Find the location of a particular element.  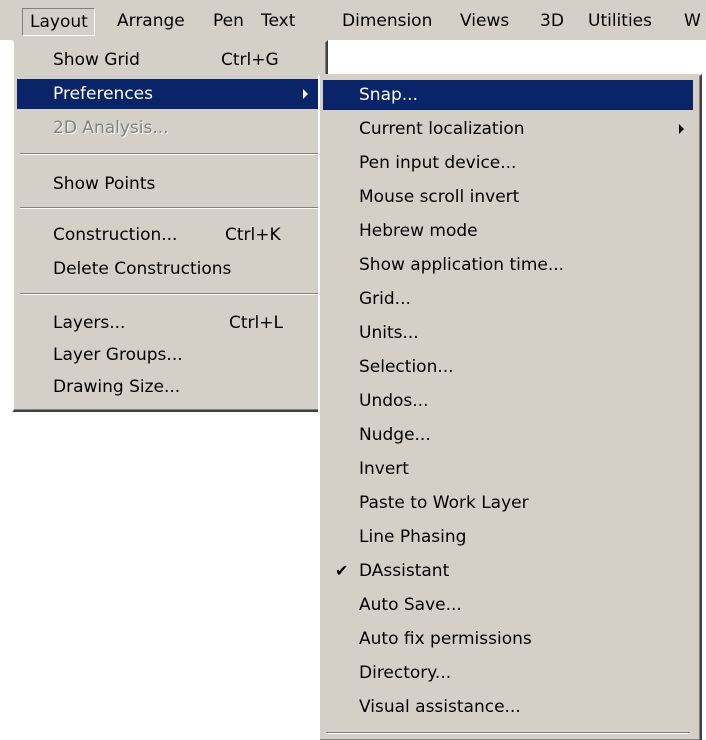

menu-item-dassistant: ✔ DAssistant is located at coordinates (508, 571).